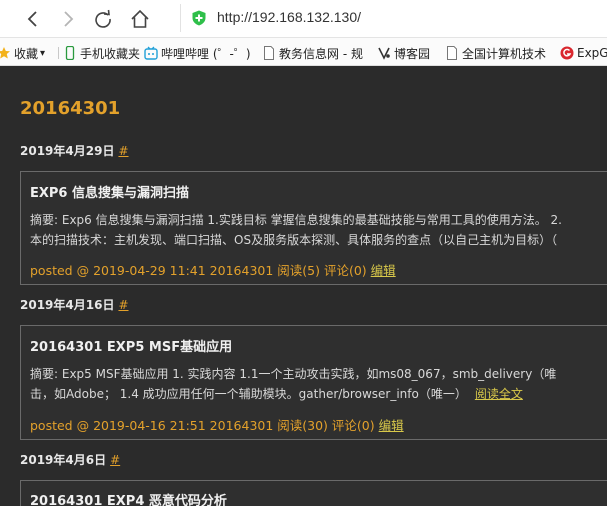  I want to click on bookmark-label: 收藏, so click(26, 53).